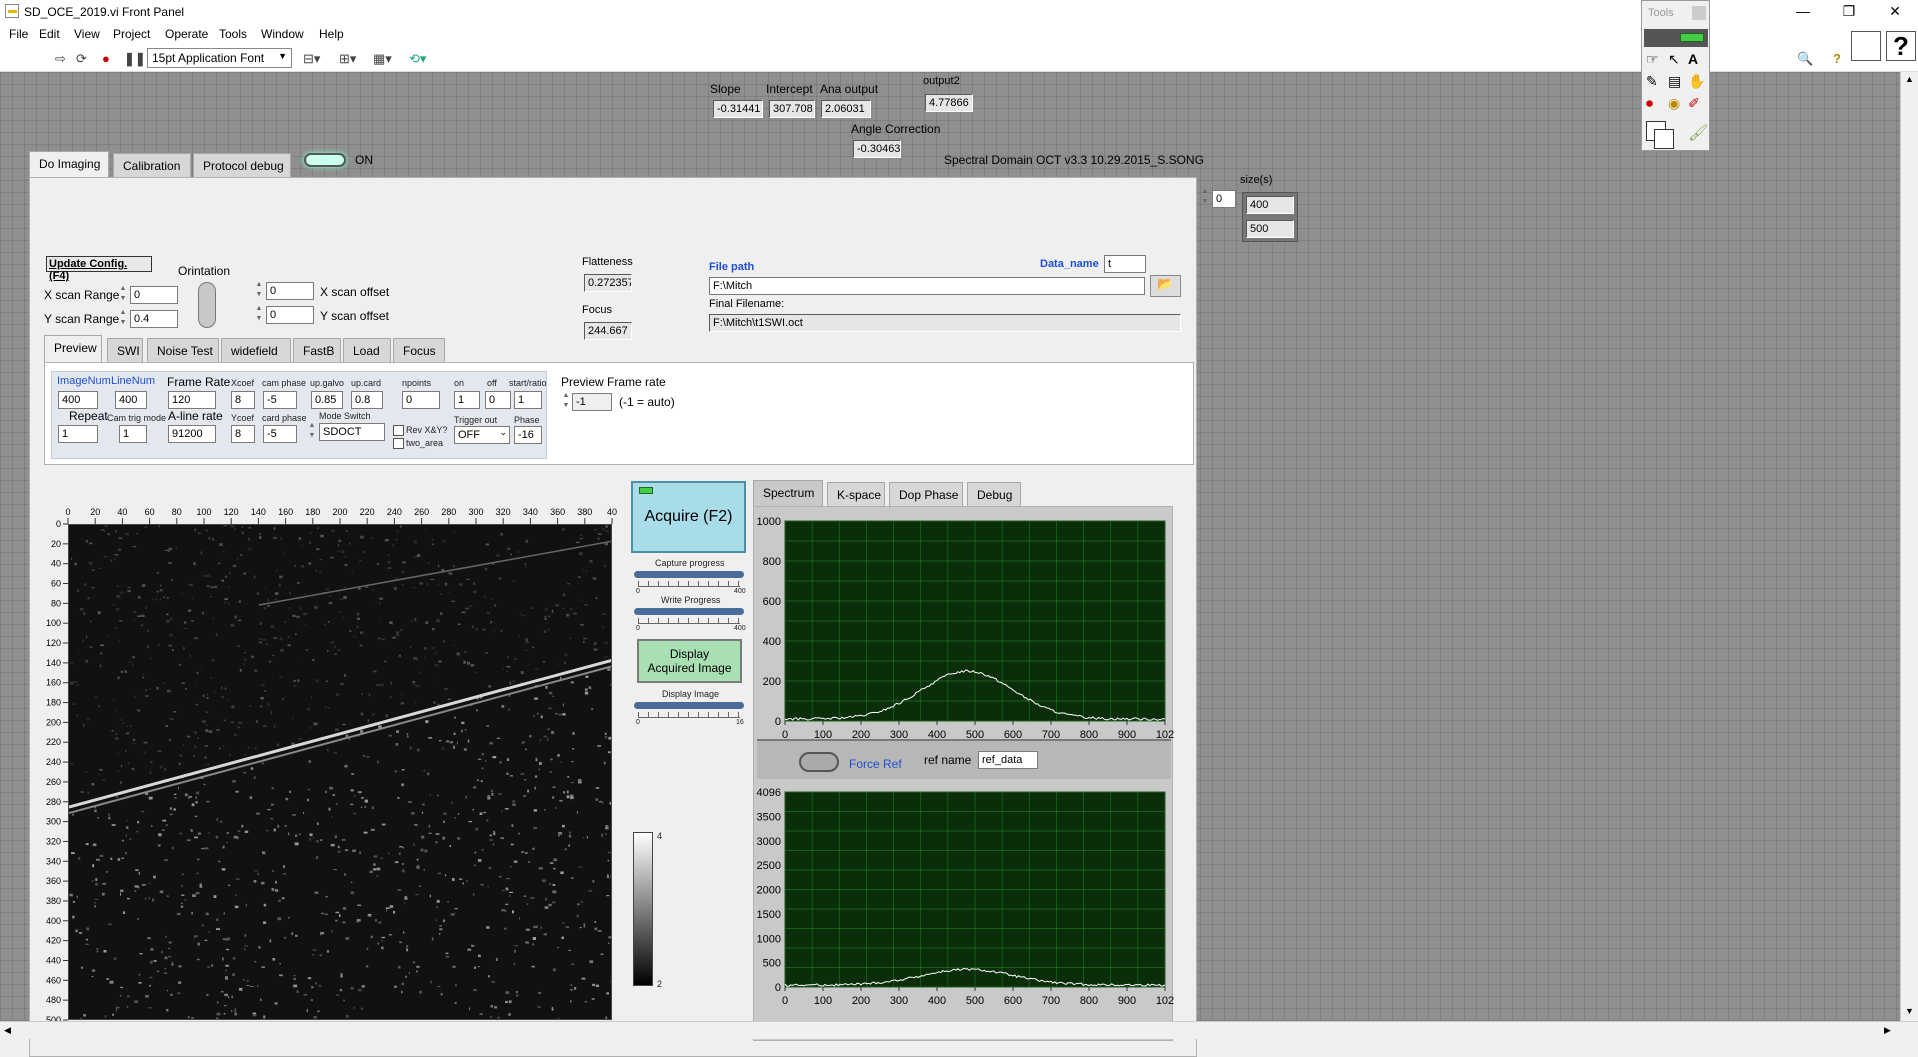  I want to click on menu-view: View, so click(87, 34).